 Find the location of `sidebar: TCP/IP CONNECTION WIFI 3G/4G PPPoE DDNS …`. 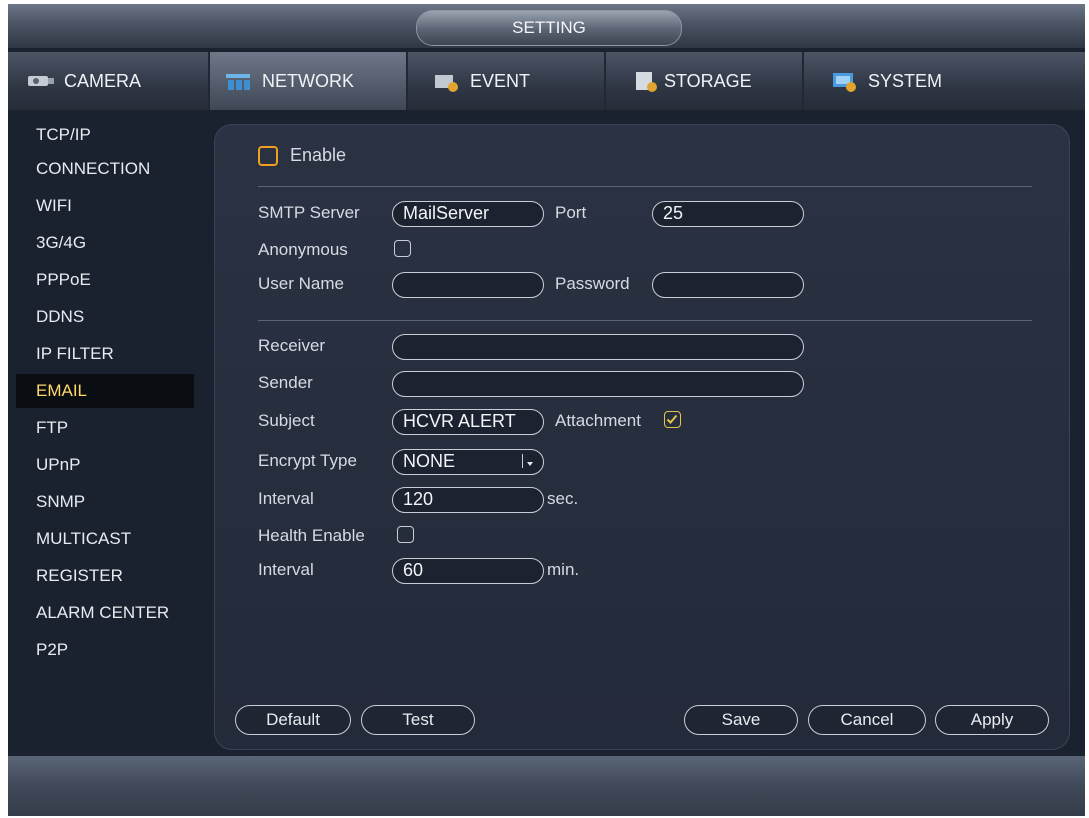

sidebar: TCP/IP CONNECTION WIFI 3G/4G PPPoE DDNS … is located at coordinates (108, 436).